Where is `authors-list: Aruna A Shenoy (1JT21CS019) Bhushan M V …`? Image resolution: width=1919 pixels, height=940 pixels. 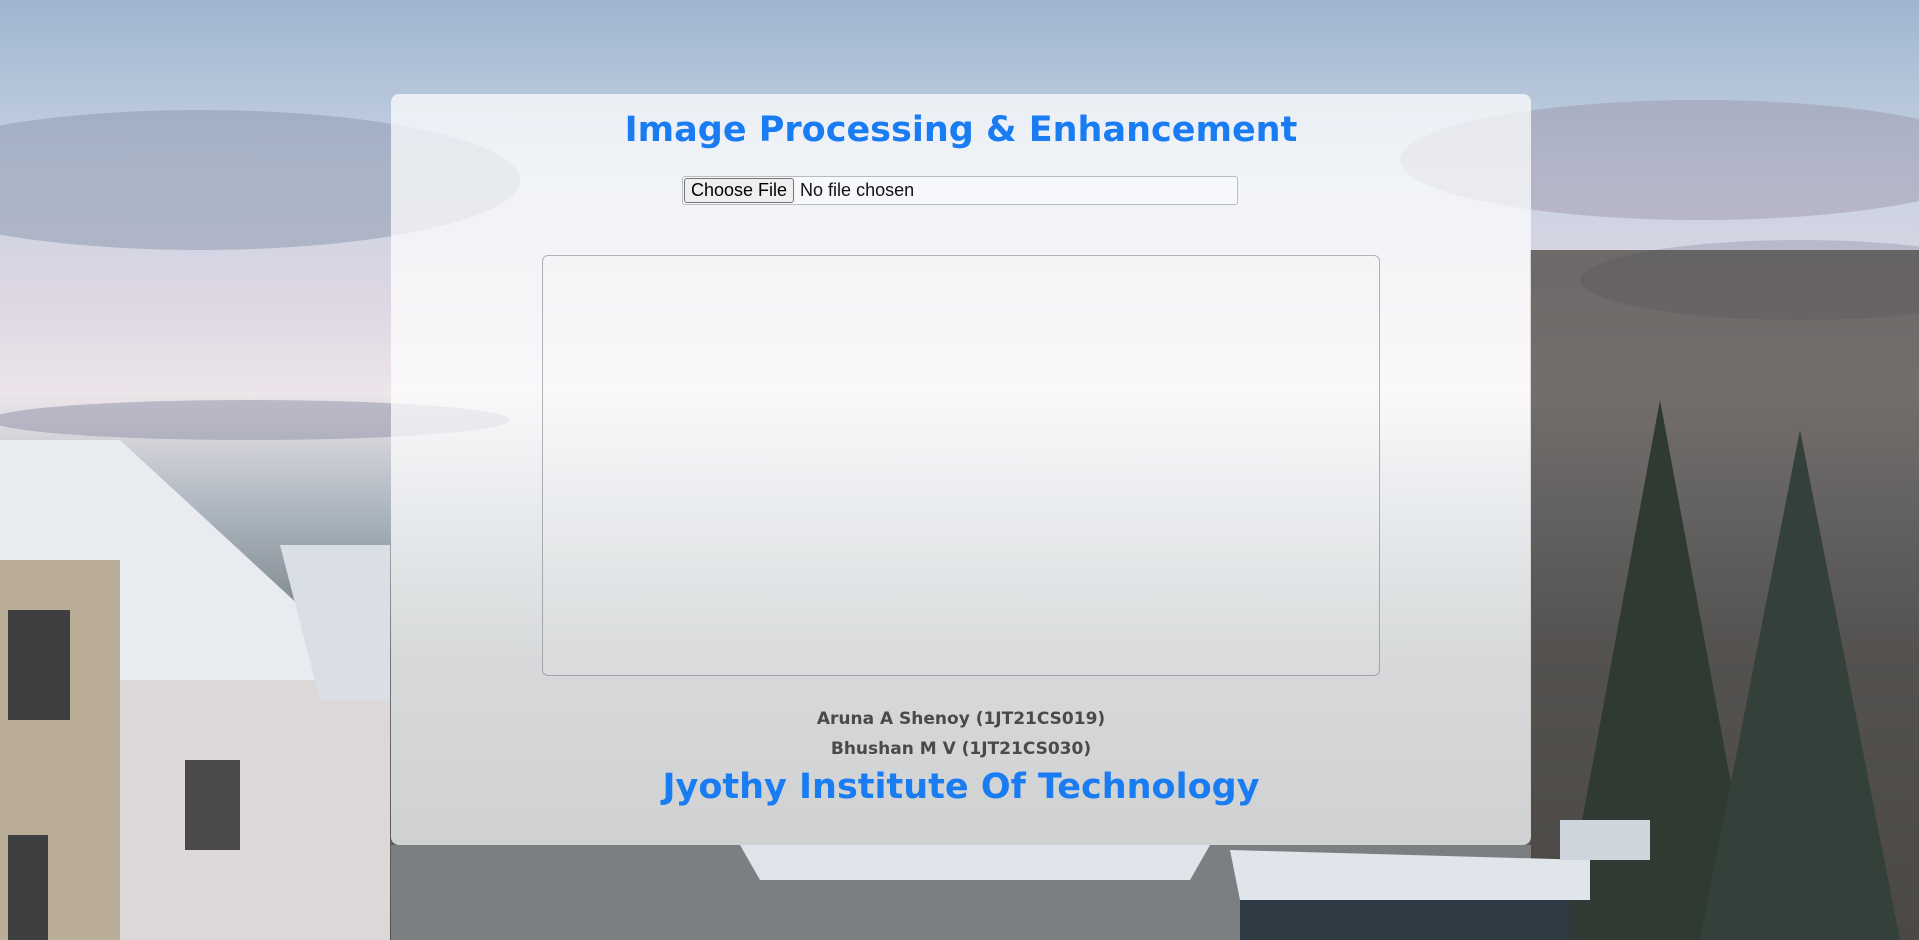
authors-list: Aruna A Shenoy (1JT21CS019) Bhushan M V … is located at coordinates (961, 734).